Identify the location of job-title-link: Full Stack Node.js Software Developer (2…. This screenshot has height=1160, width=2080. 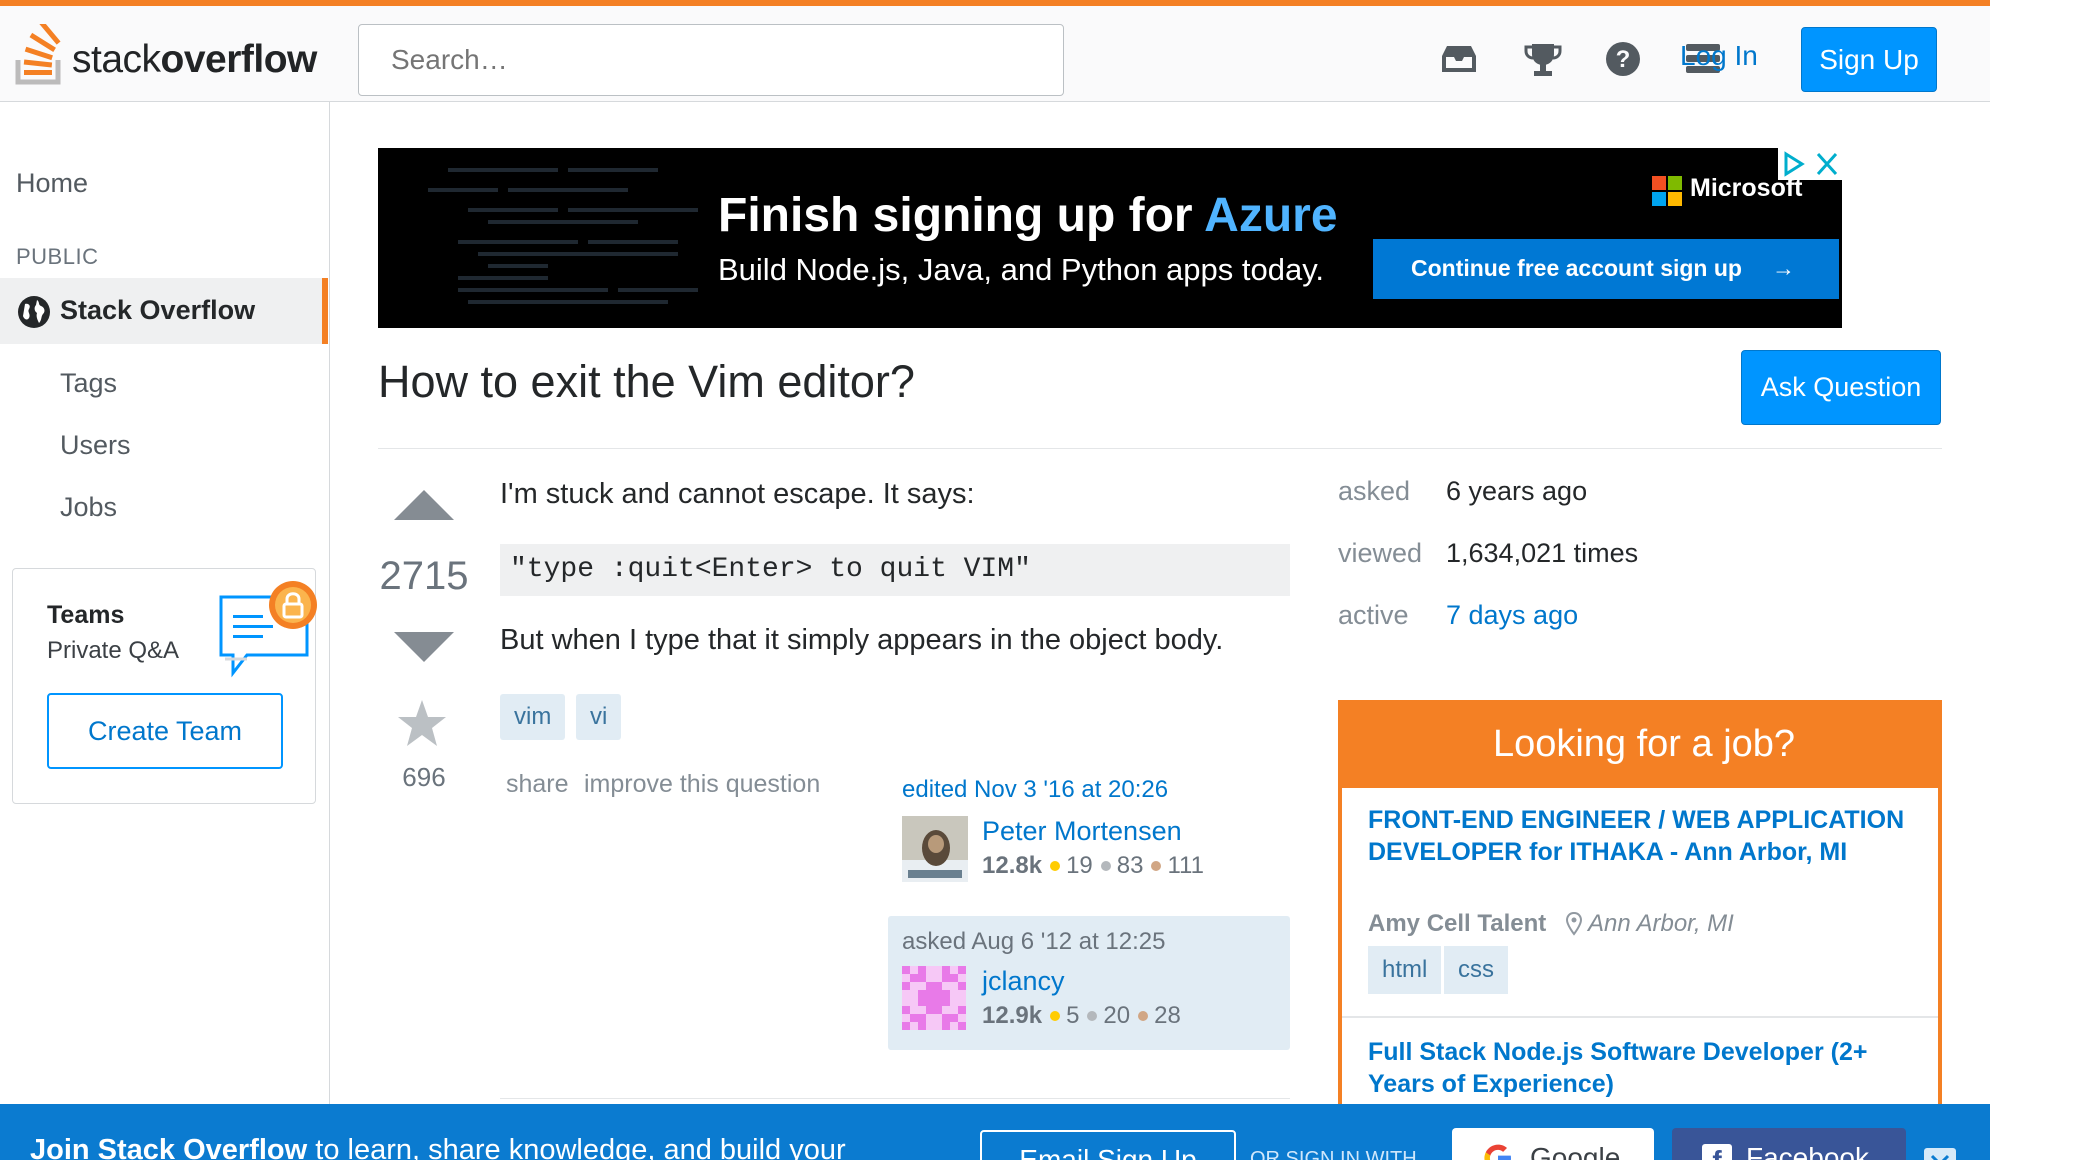
(1638, 1068).